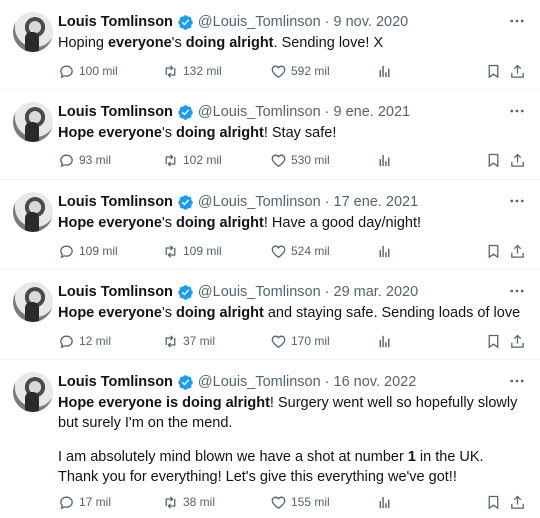 The image size is (540, 518). Describe the element at coordinates (342, 223) in the screenshot. I see `text-segment: ! Have a good day/night!` at that location.